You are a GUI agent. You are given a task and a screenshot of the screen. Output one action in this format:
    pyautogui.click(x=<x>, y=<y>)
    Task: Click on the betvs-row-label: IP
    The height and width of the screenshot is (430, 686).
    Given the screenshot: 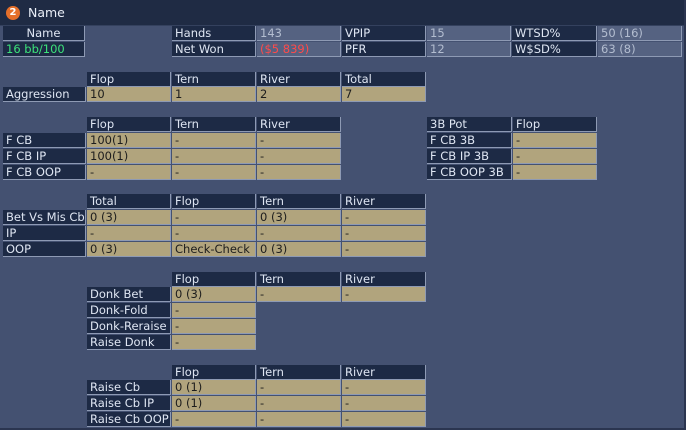 What is the action you would take?
    pyautogui.click(x=44, y=233)
    